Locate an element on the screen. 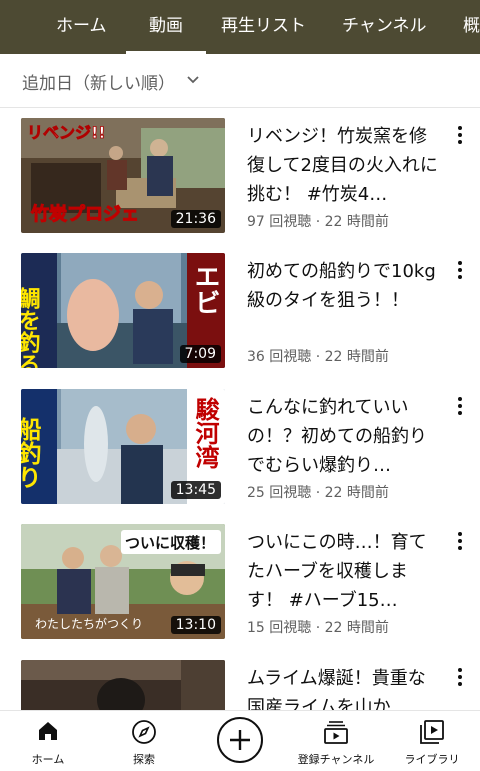 The width and height of the screenshot is (480, 771). video-thumbnail: 鯛を釣る エビ 7:09 is located at coordinates (123, 310).